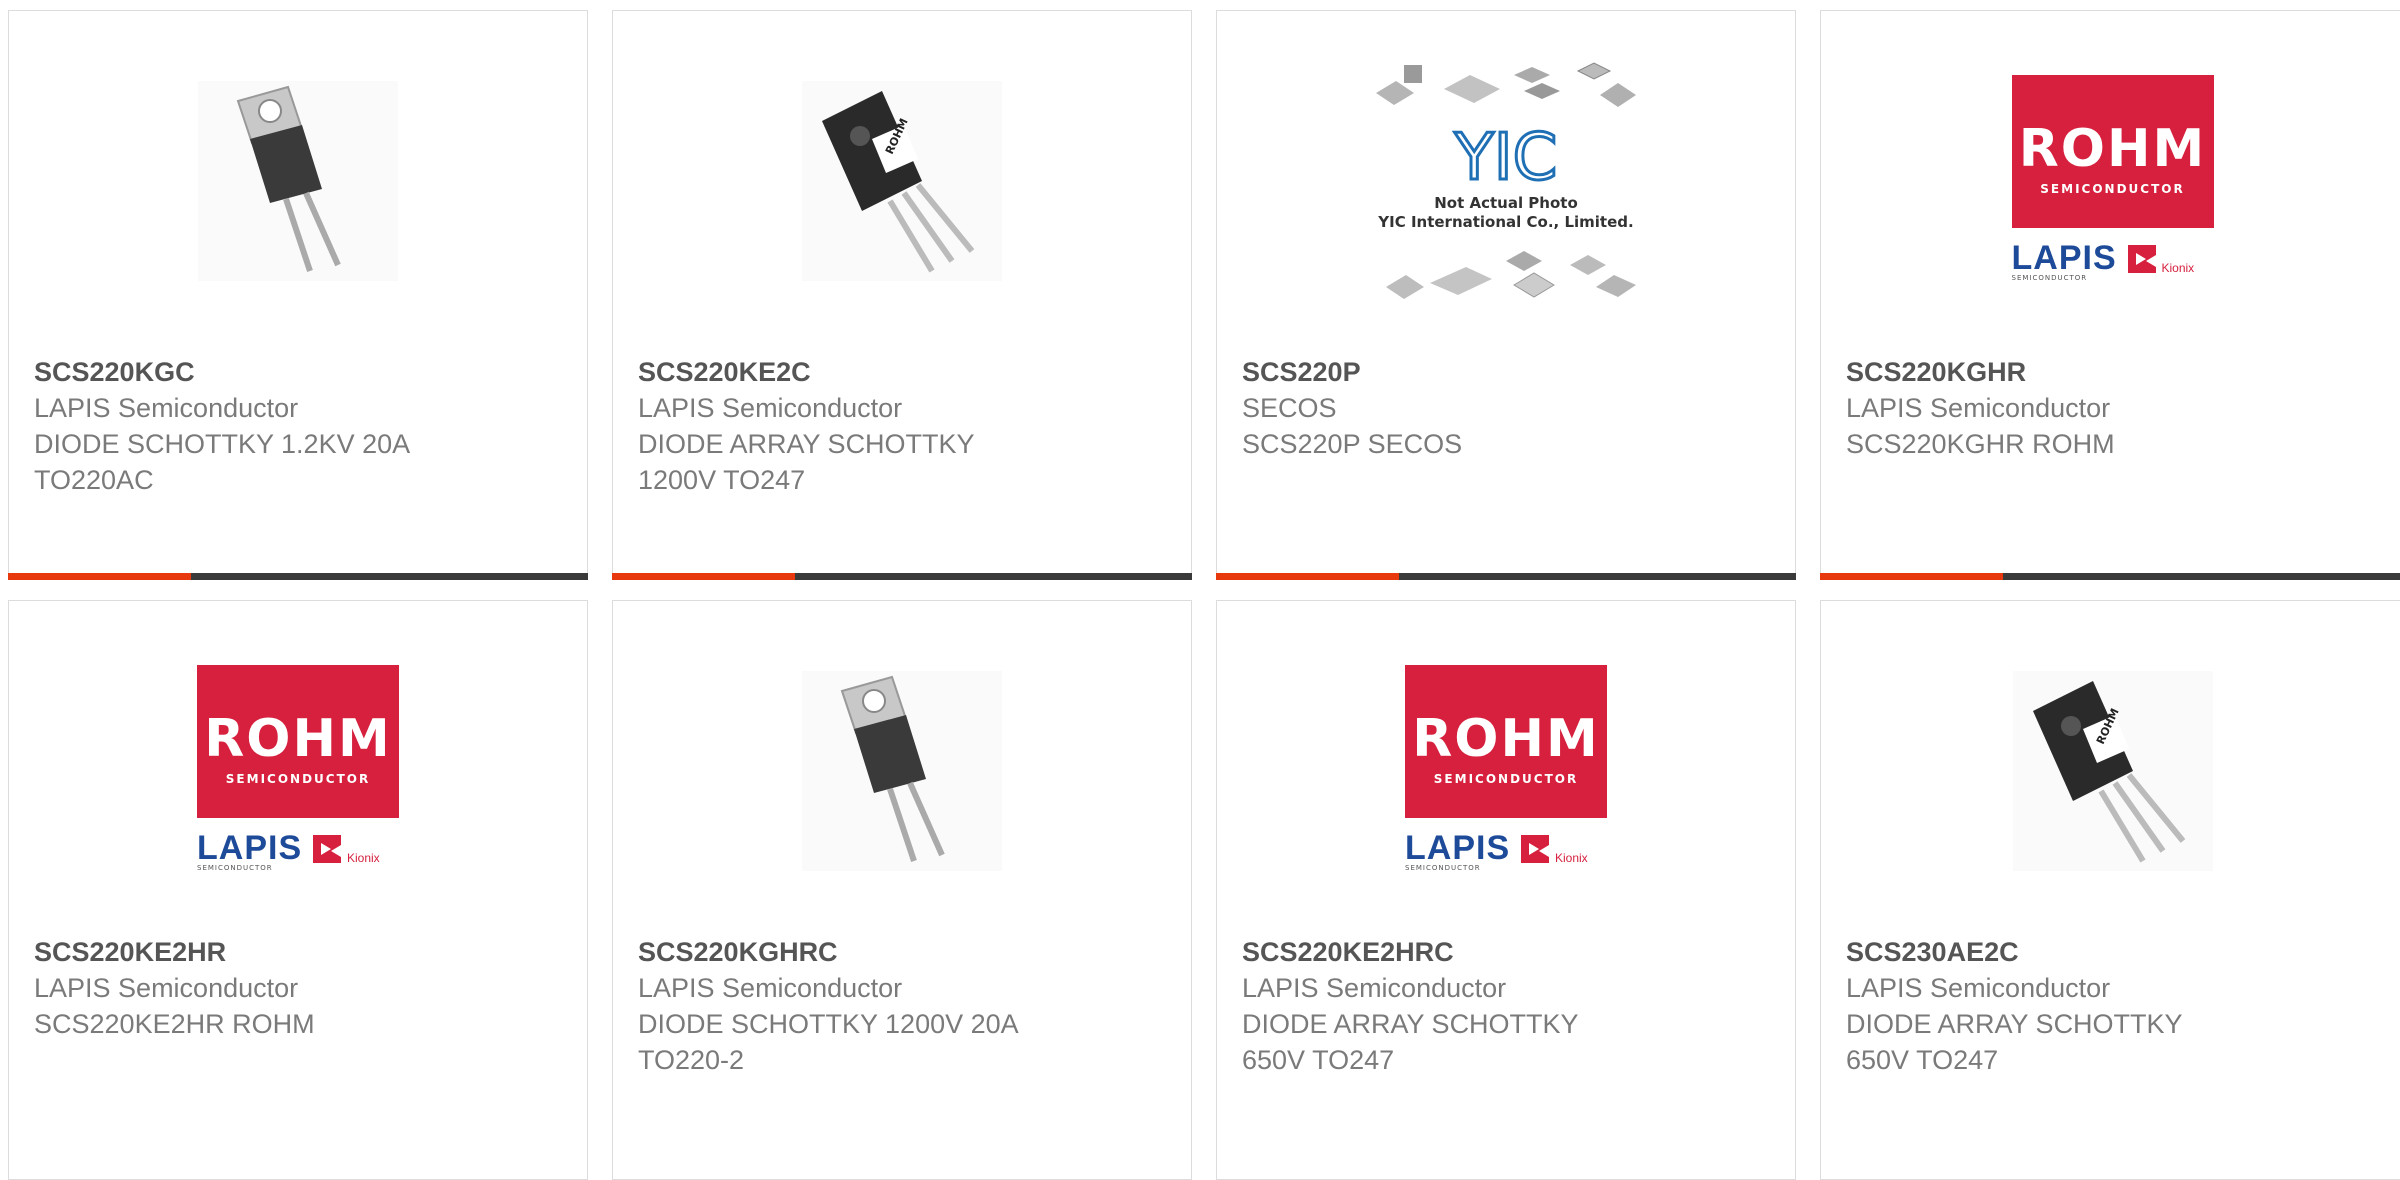 This screenshot has width=2400, height=1180. Describe the element at coordinates (1506, 222) in the screenshot. I see `yic-company-label: YIC International Co., Limited.` at that location.